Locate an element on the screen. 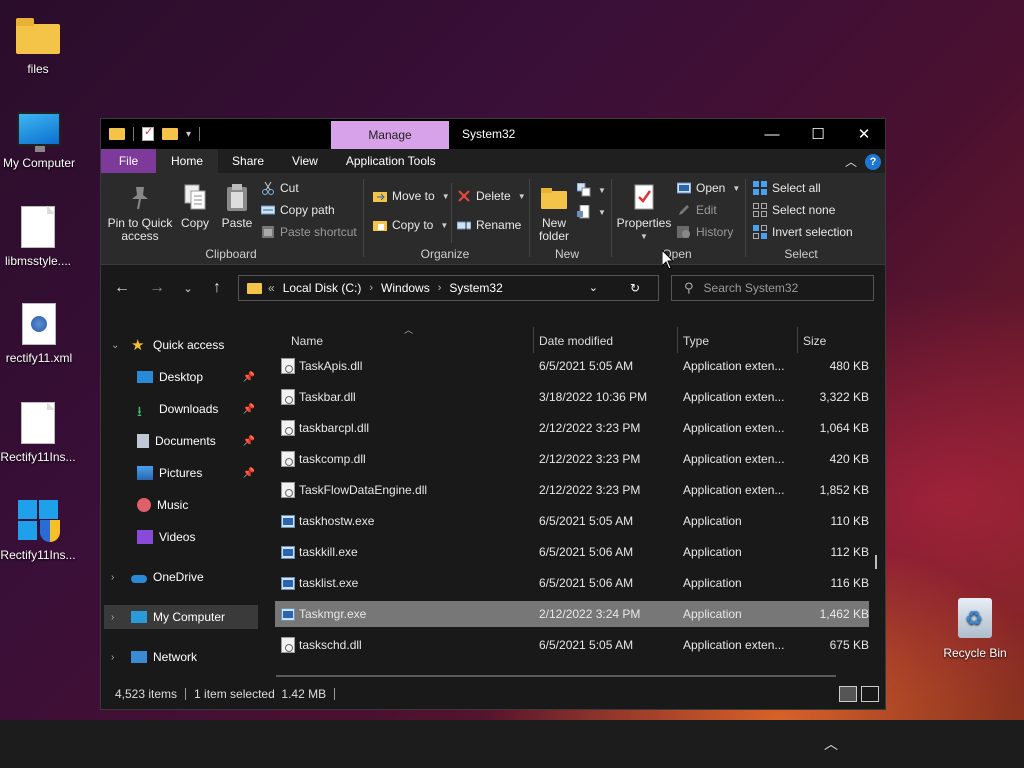 The width and height of the screenshot is (1024, 768). desktop-icon-recycle-bin: Recycle Bin is located at coordinates (975, 629).